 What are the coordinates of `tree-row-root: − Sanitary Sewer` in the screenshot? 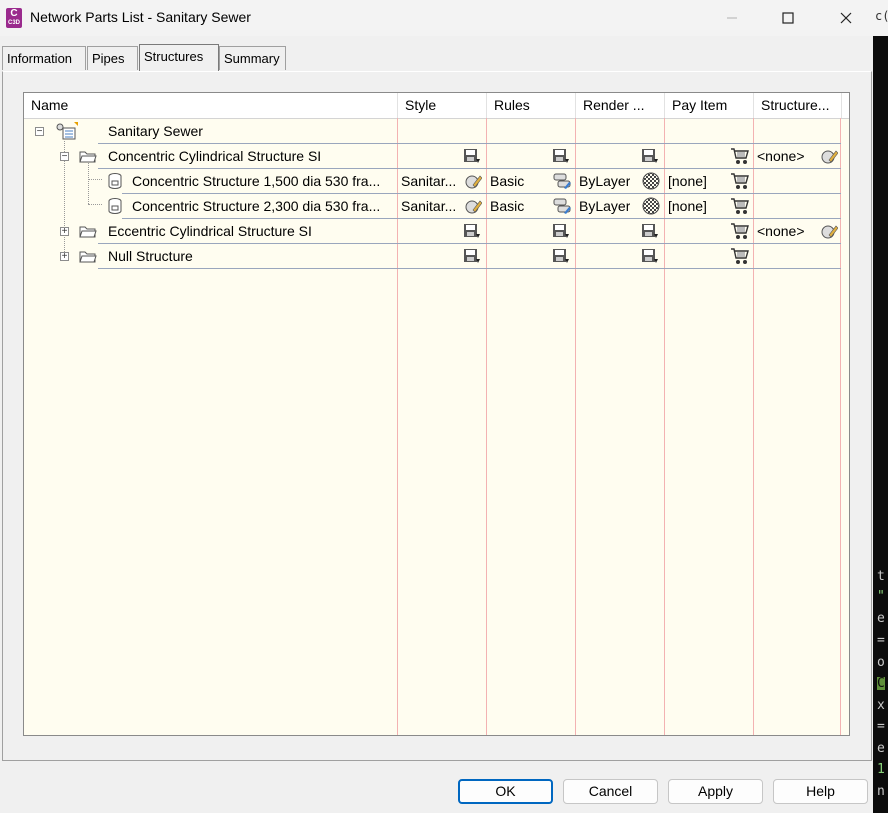 It's located at (436, 131).